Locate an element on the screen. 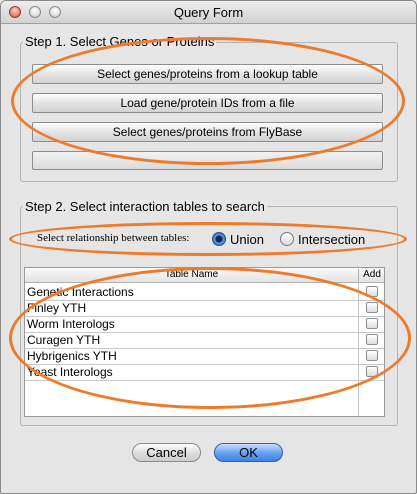  title-bar: Query Form is located at coordinates (208, 12).